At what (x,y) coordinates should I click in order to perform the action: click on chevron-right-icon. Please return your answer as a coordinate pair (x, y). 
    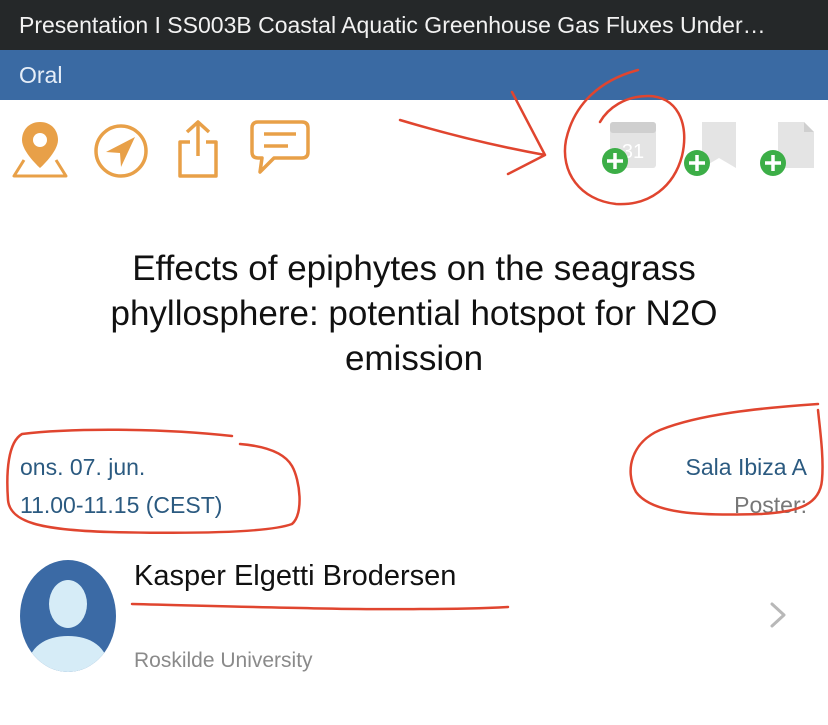
    Looking at the image, I should click on (778, 615).